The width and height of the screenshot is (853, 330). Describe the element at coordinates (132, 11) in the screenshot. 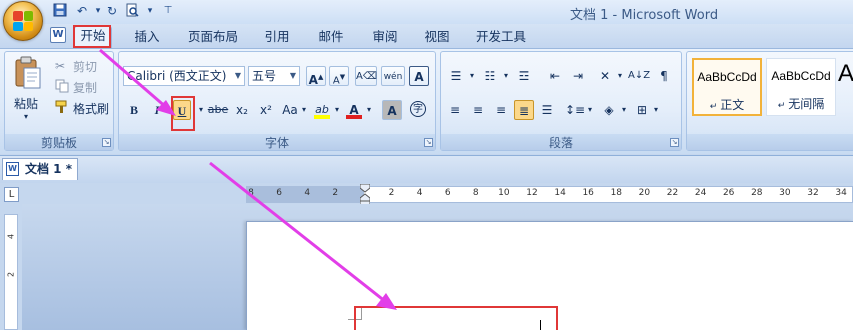

I see `print-preview-icon` at that location.